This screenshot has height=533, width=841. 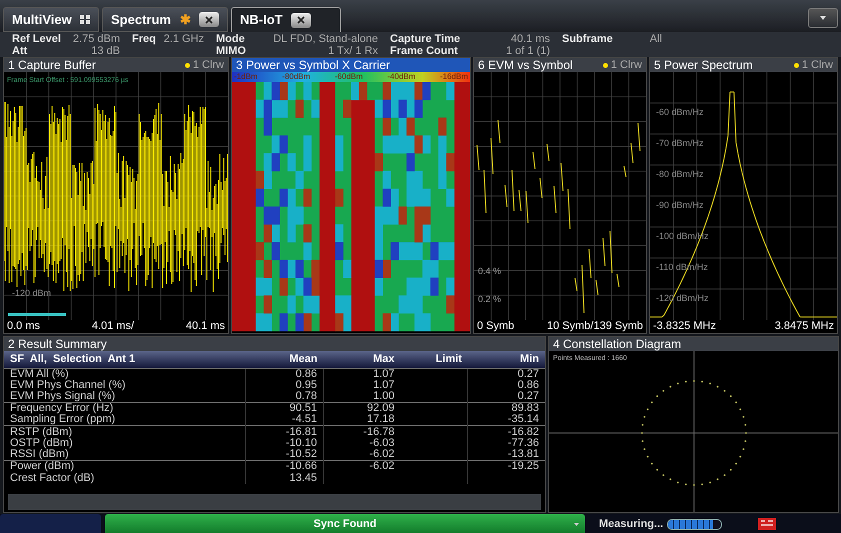 I want to click on setting-value: 40.1 ms, so click(x=530, y=39).